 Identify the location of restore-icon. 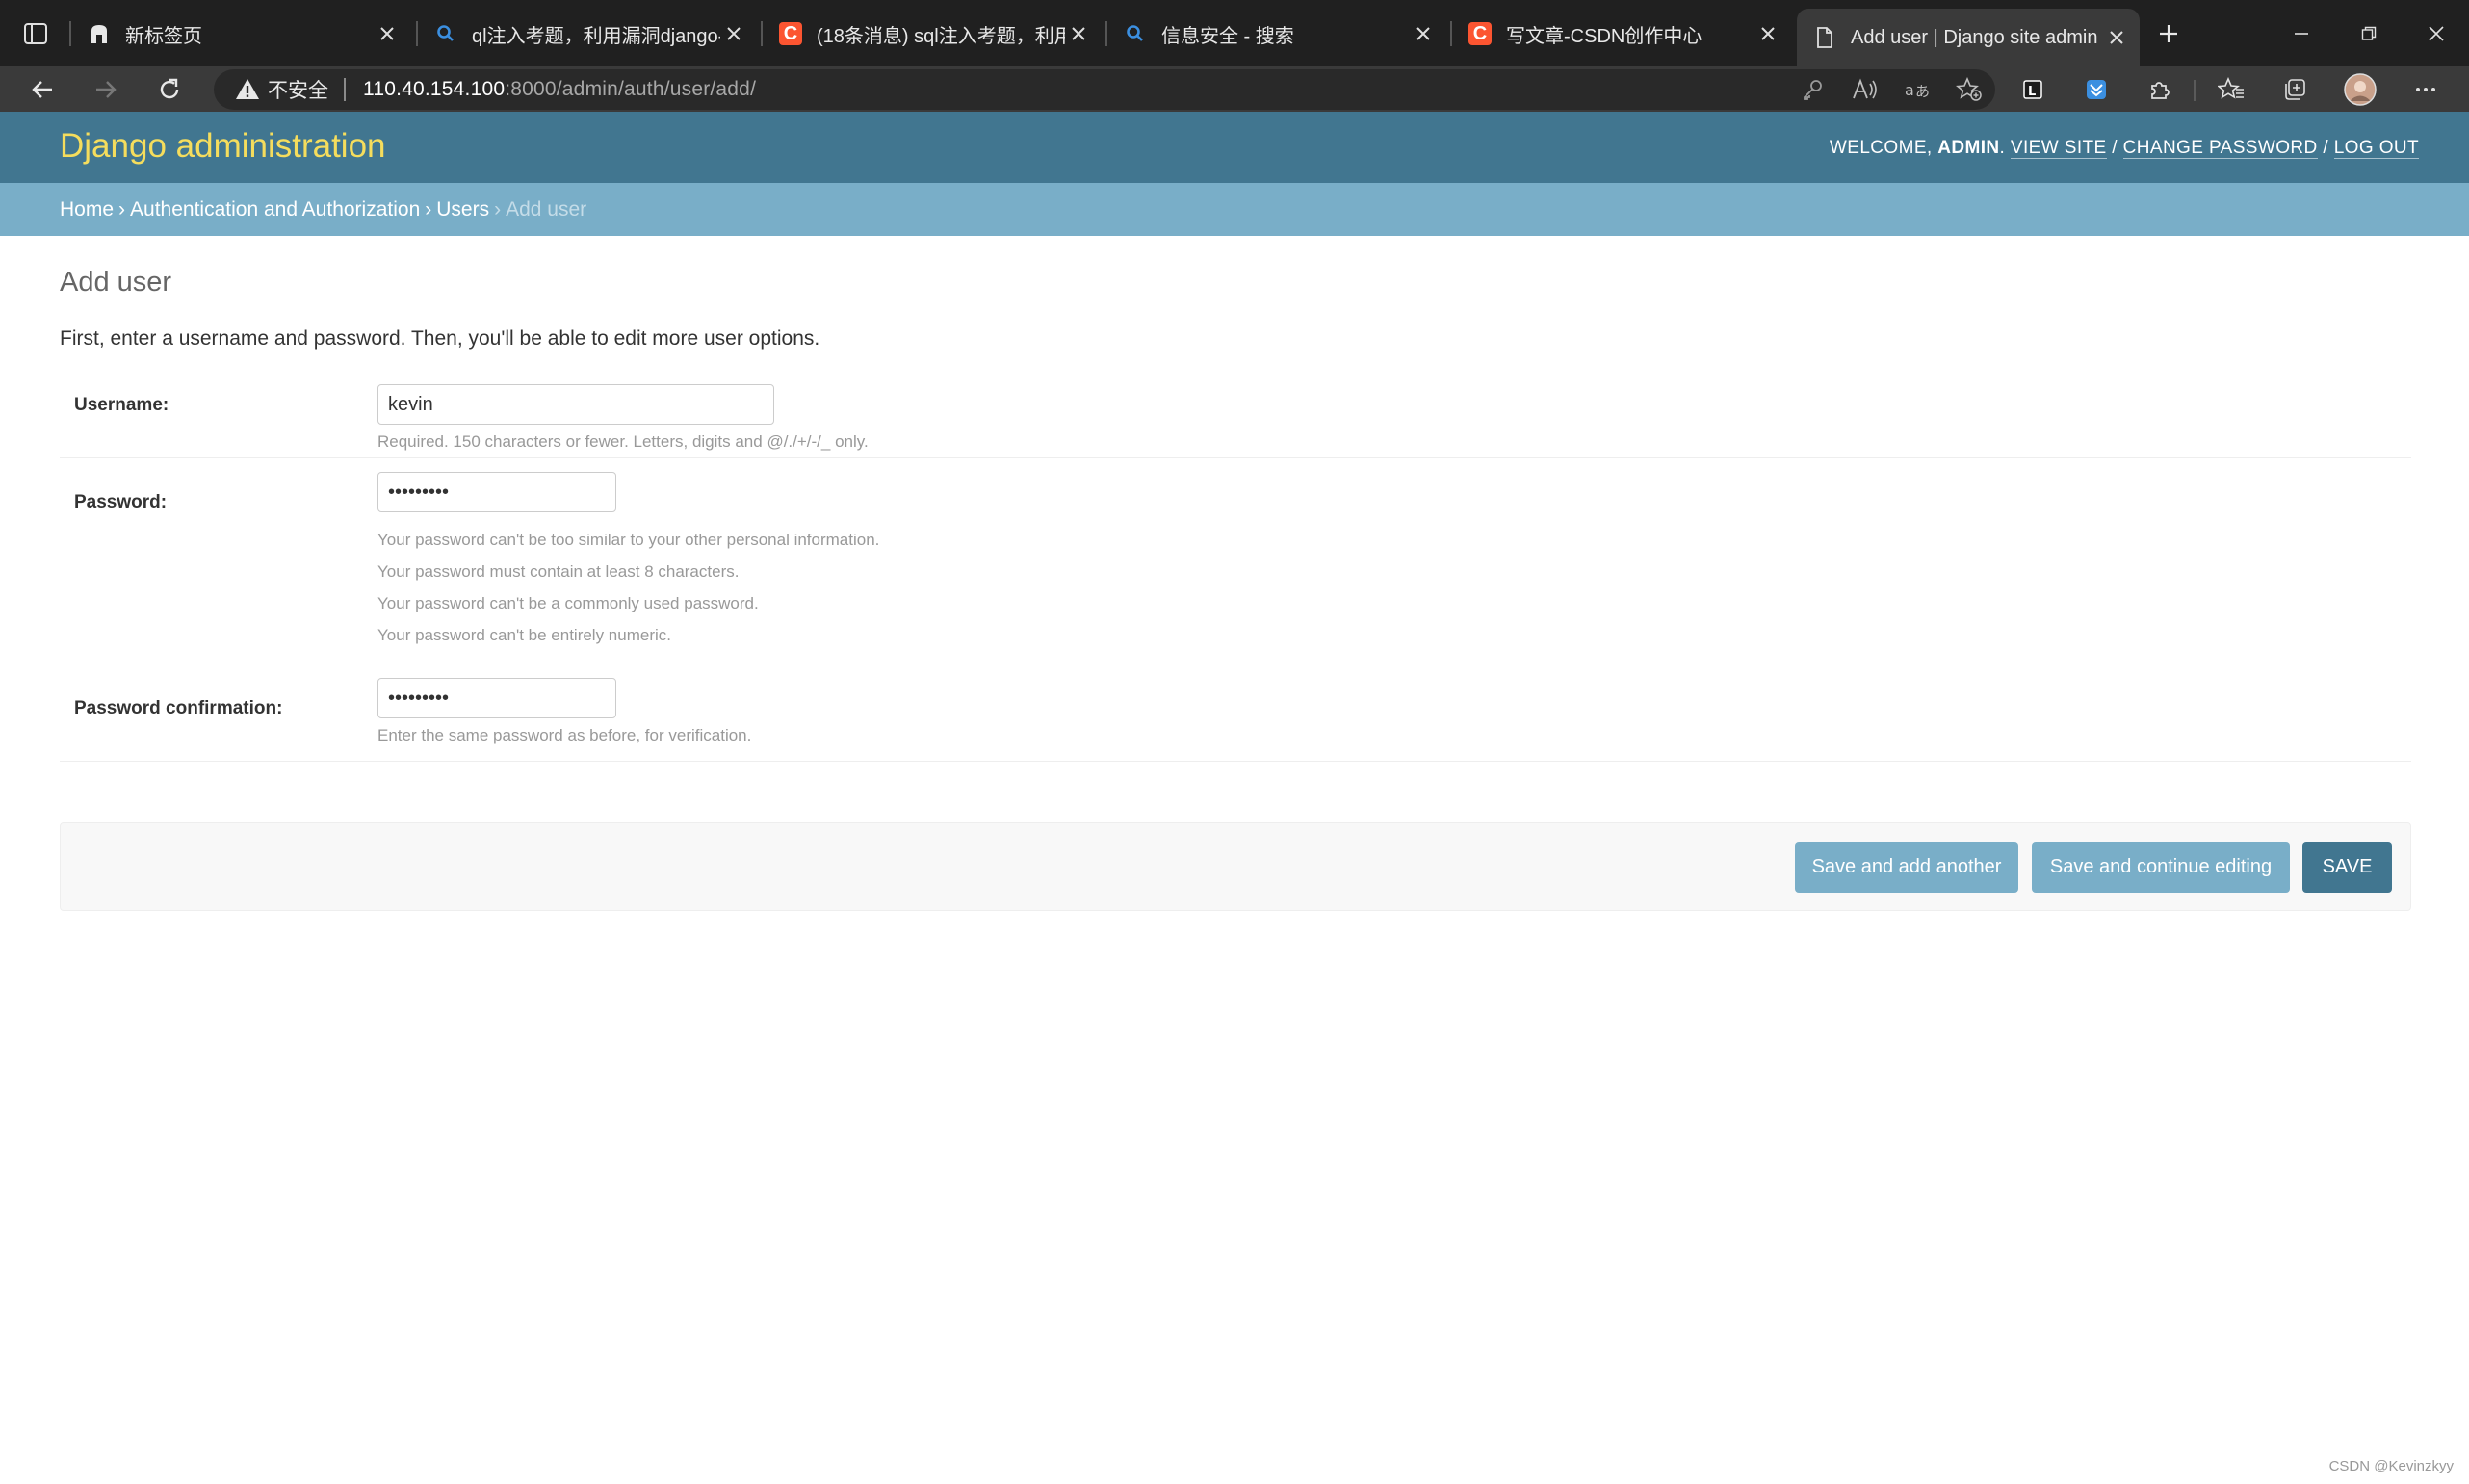
(2369, 34).